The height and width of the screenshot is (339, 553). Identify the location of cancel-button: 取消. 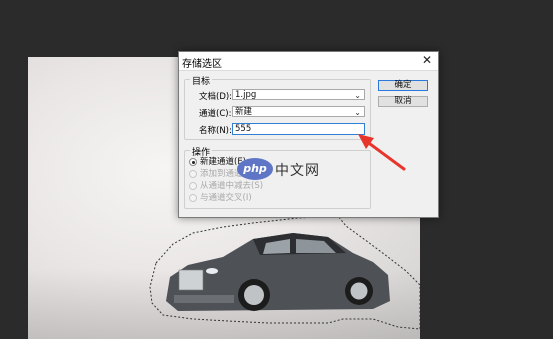
(403, 101).